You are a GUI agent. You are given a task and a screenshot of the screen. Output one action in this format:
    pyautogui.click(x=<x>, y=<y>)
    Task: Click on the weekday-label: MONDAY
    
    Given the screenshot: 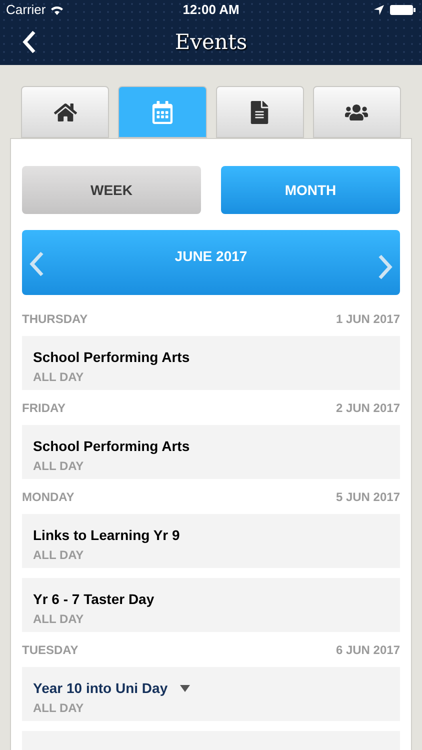 What is the action you would take?
    pyautogui.click(x=48, y=497)
    